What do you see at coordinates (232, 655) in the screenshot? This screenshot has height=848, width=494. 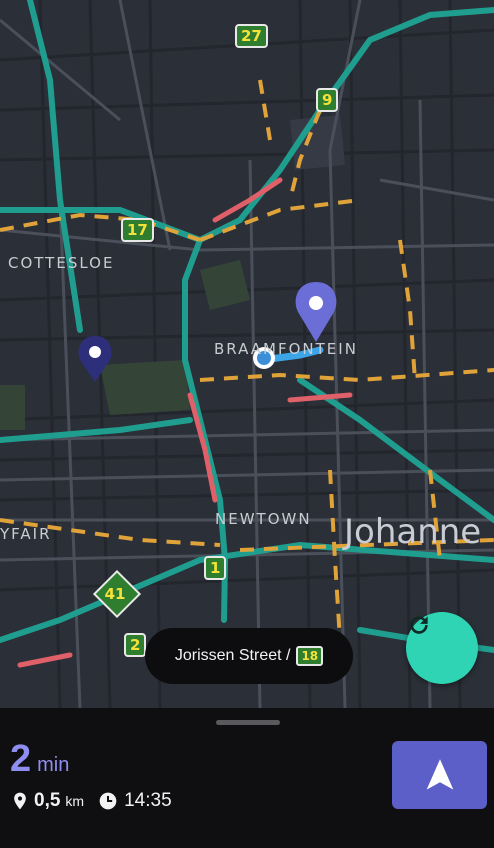 I see `current-street-name: Jorissen Street /` at bounding box center [232, 655].